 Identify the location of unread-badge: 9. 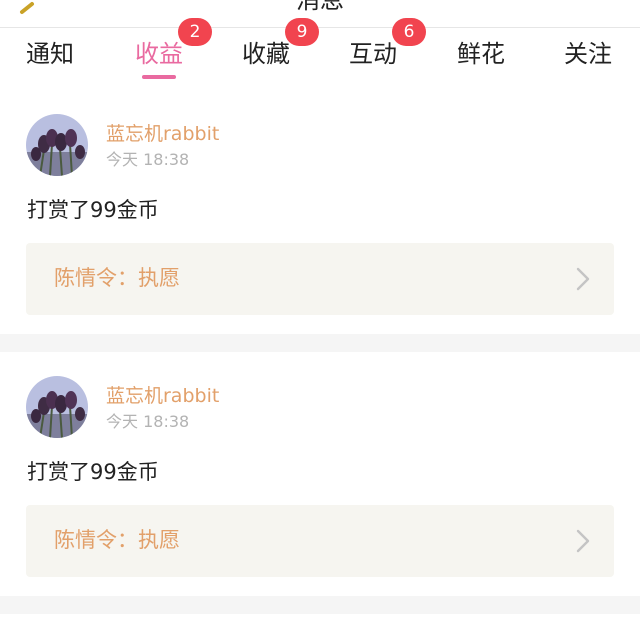
(302, 32).